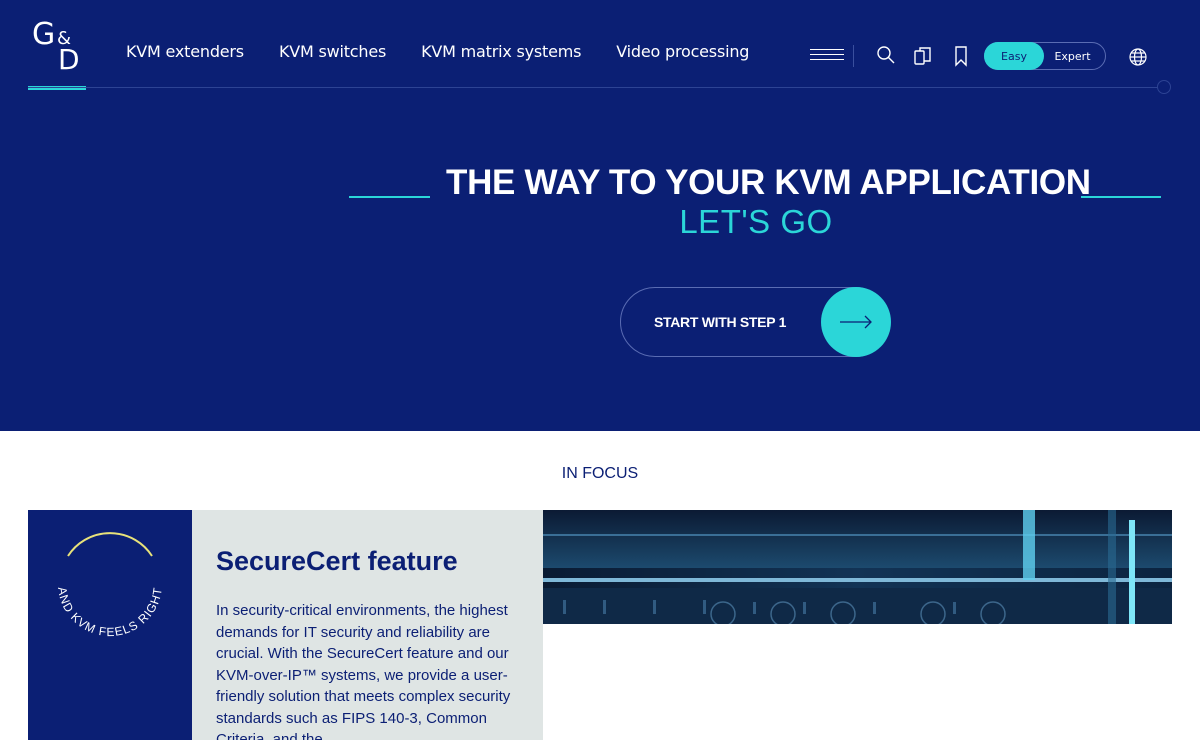 This screenshot has height=740, width=1200. I want to click on logo-letter-d: D, so click(69, 59).